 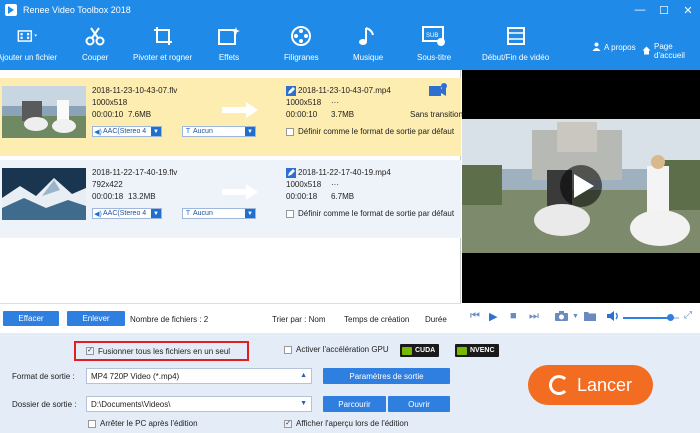 I want to click on sort-by-name: Trier par : Nom, so click(x=299, y=319).